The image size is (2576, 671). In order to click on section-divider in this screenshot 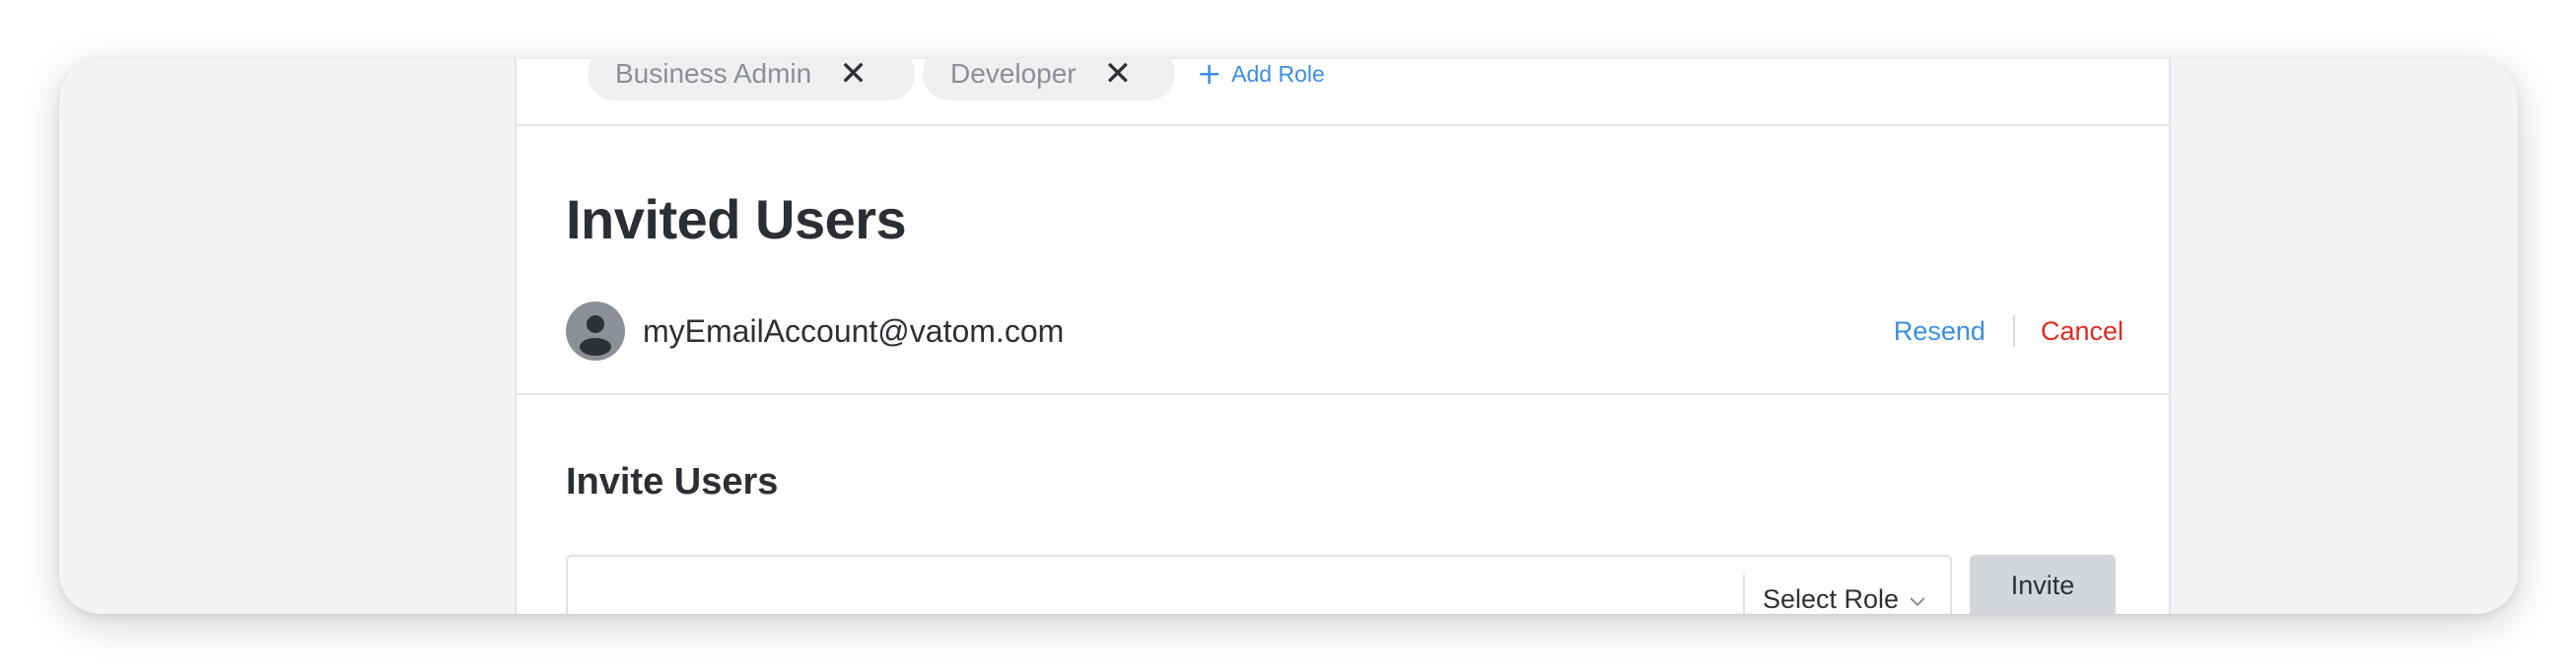, I will do `click(1343, 394)`.